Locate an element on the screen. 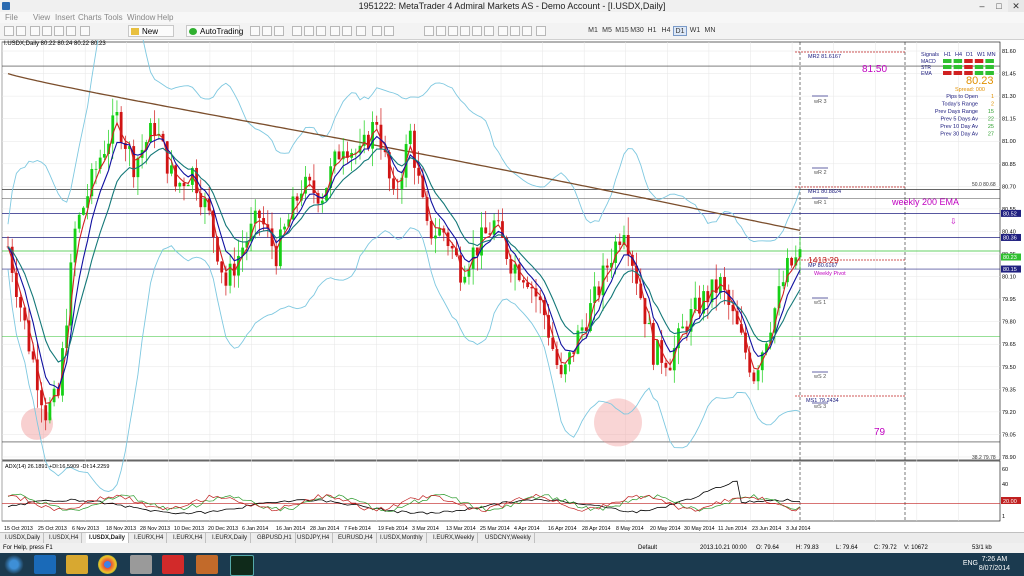 This screenshot has height=576, width=1024. cursor-icon is located at coordinates (429, 31).